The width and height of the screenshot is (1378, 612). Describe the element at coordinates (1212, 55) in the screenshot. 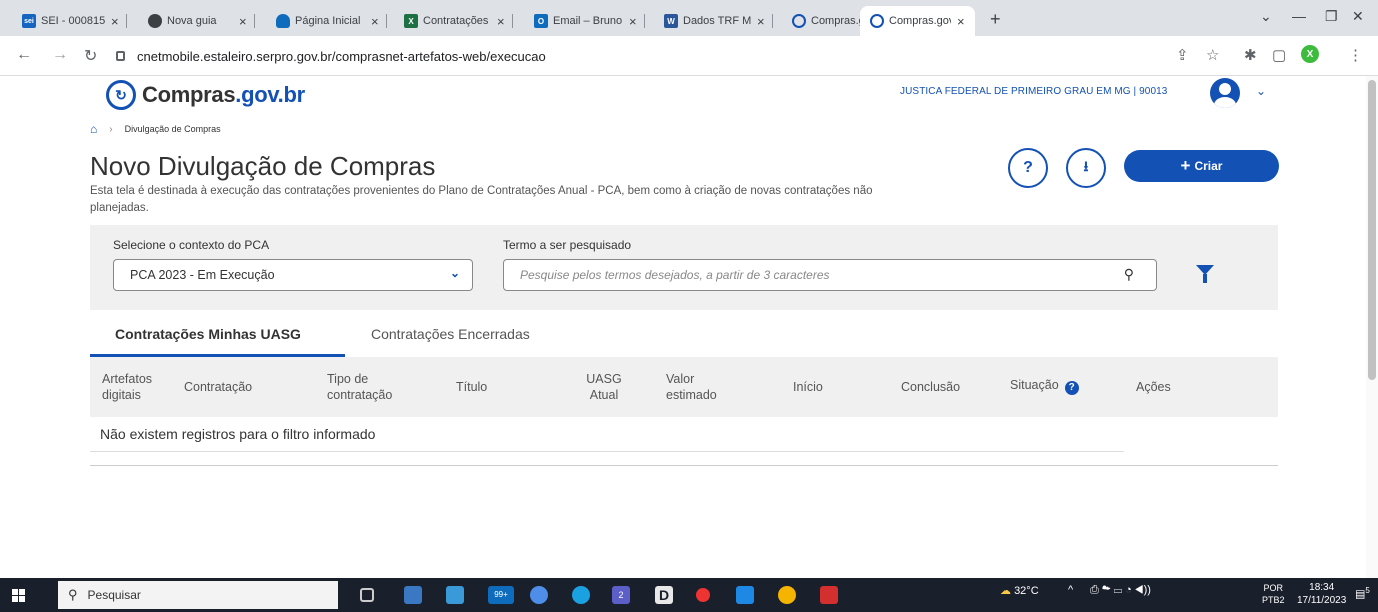

I see `bookmark-star-icon: ☆` at that location.